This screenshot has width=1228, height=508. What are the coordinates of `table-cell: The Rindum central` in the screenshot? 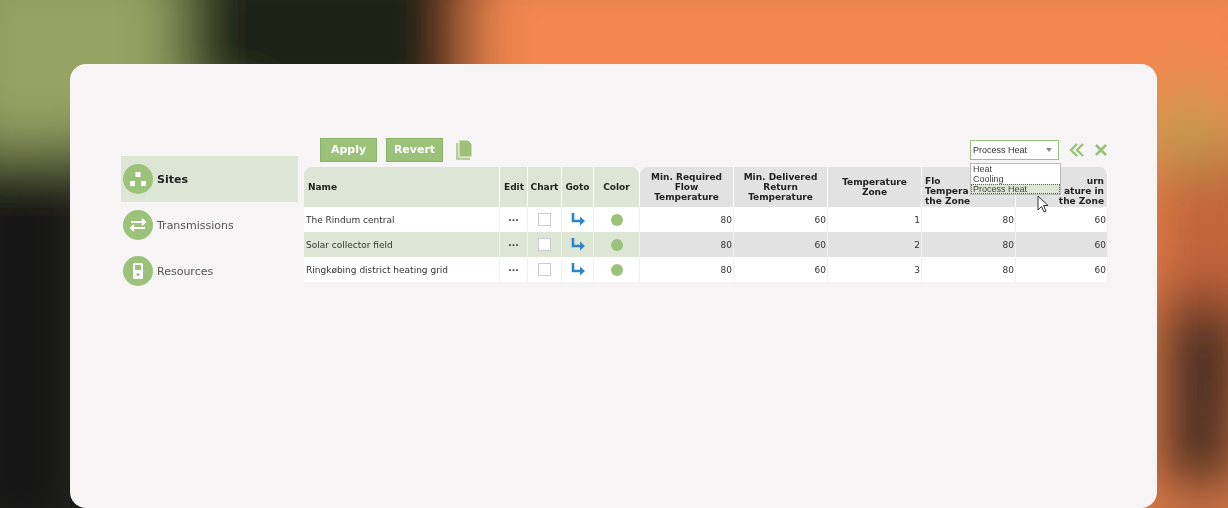 It's located at (350, 219).